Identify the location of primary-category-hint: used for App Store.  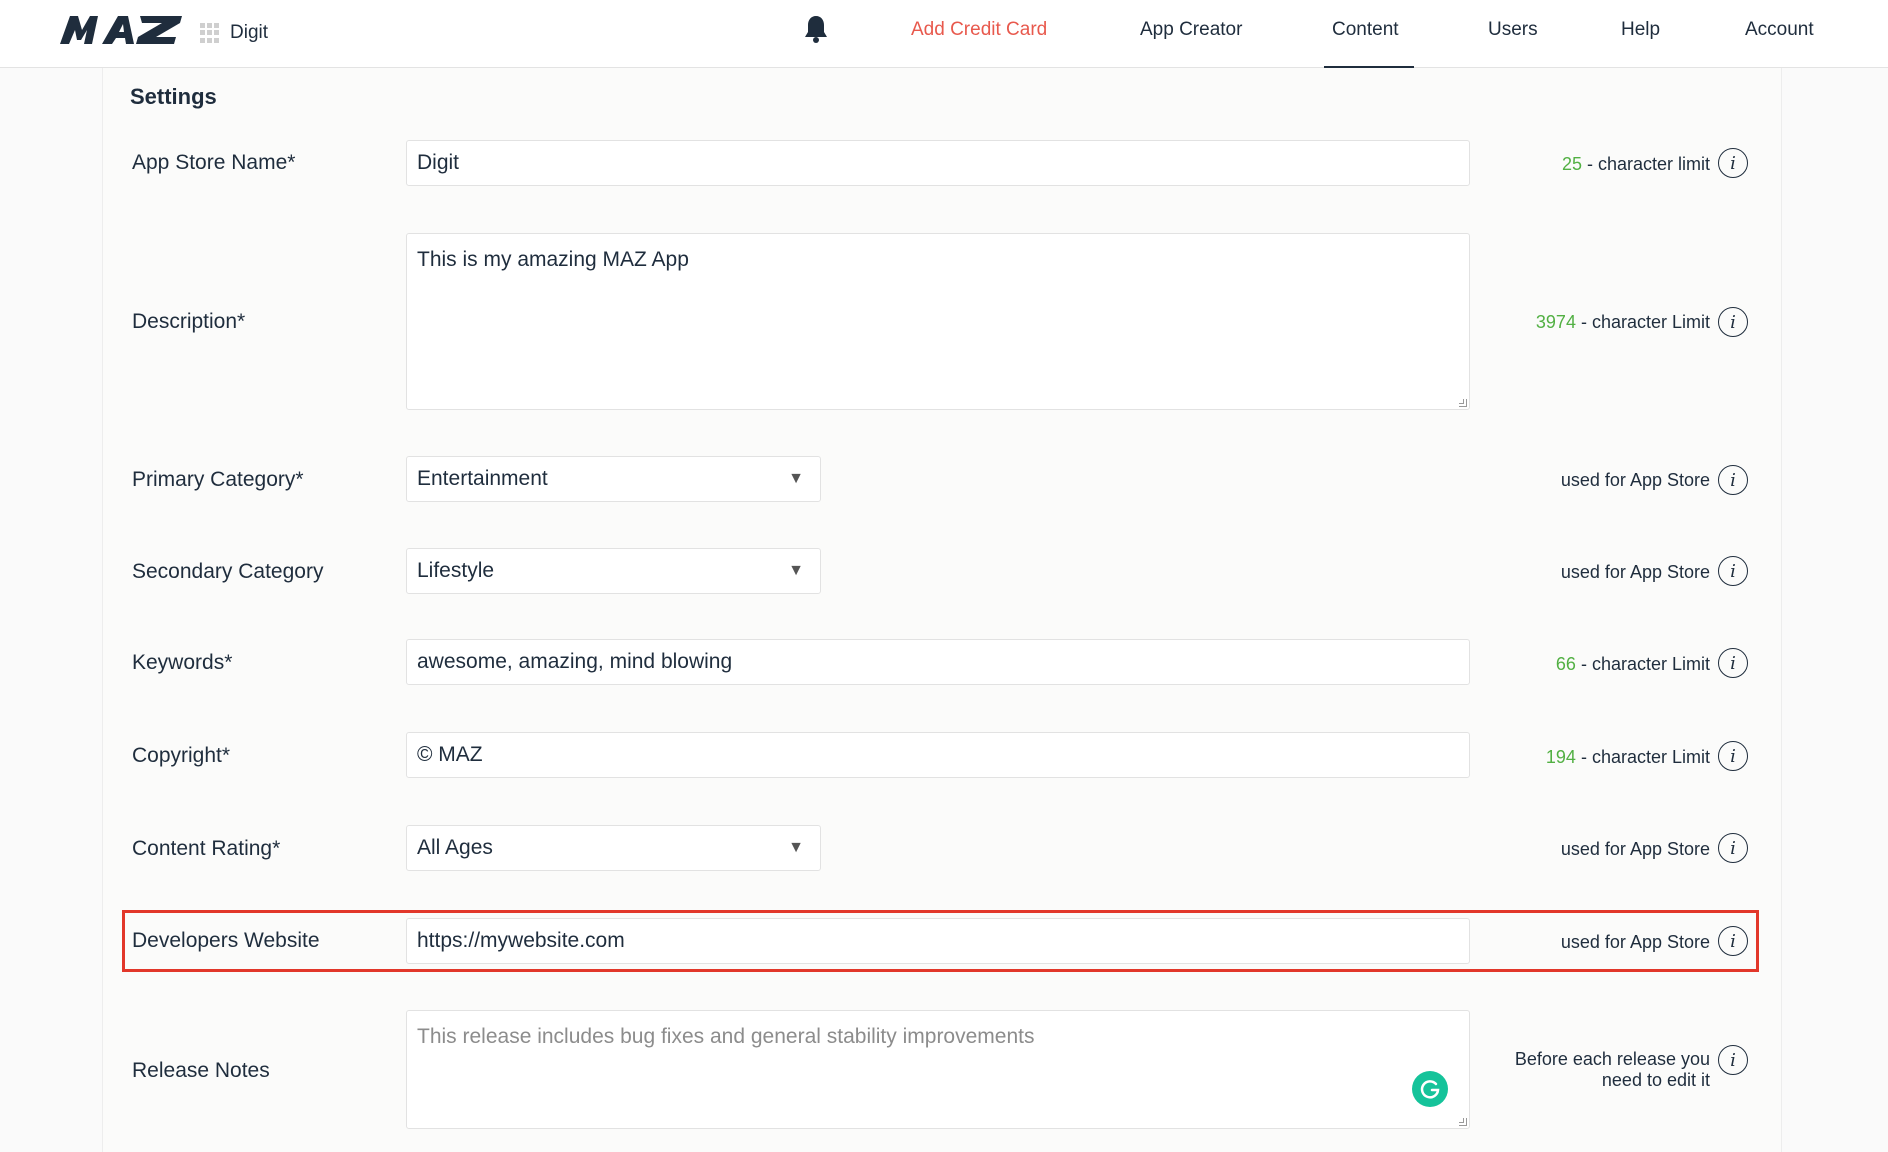
(1635, 480).